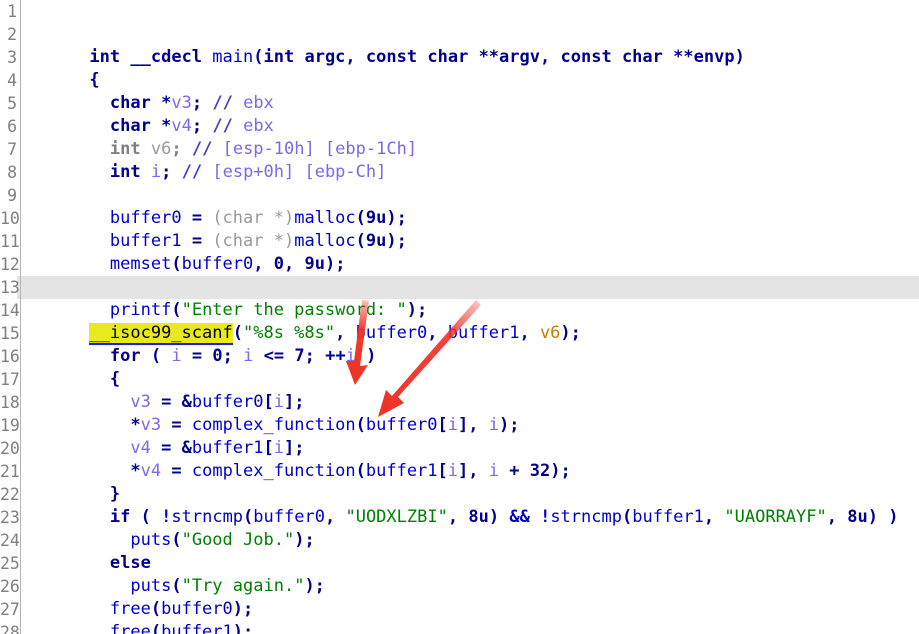  Describe the element at coordinates (10, 333) in the screenshot. I see `line-number: 15` at that location.